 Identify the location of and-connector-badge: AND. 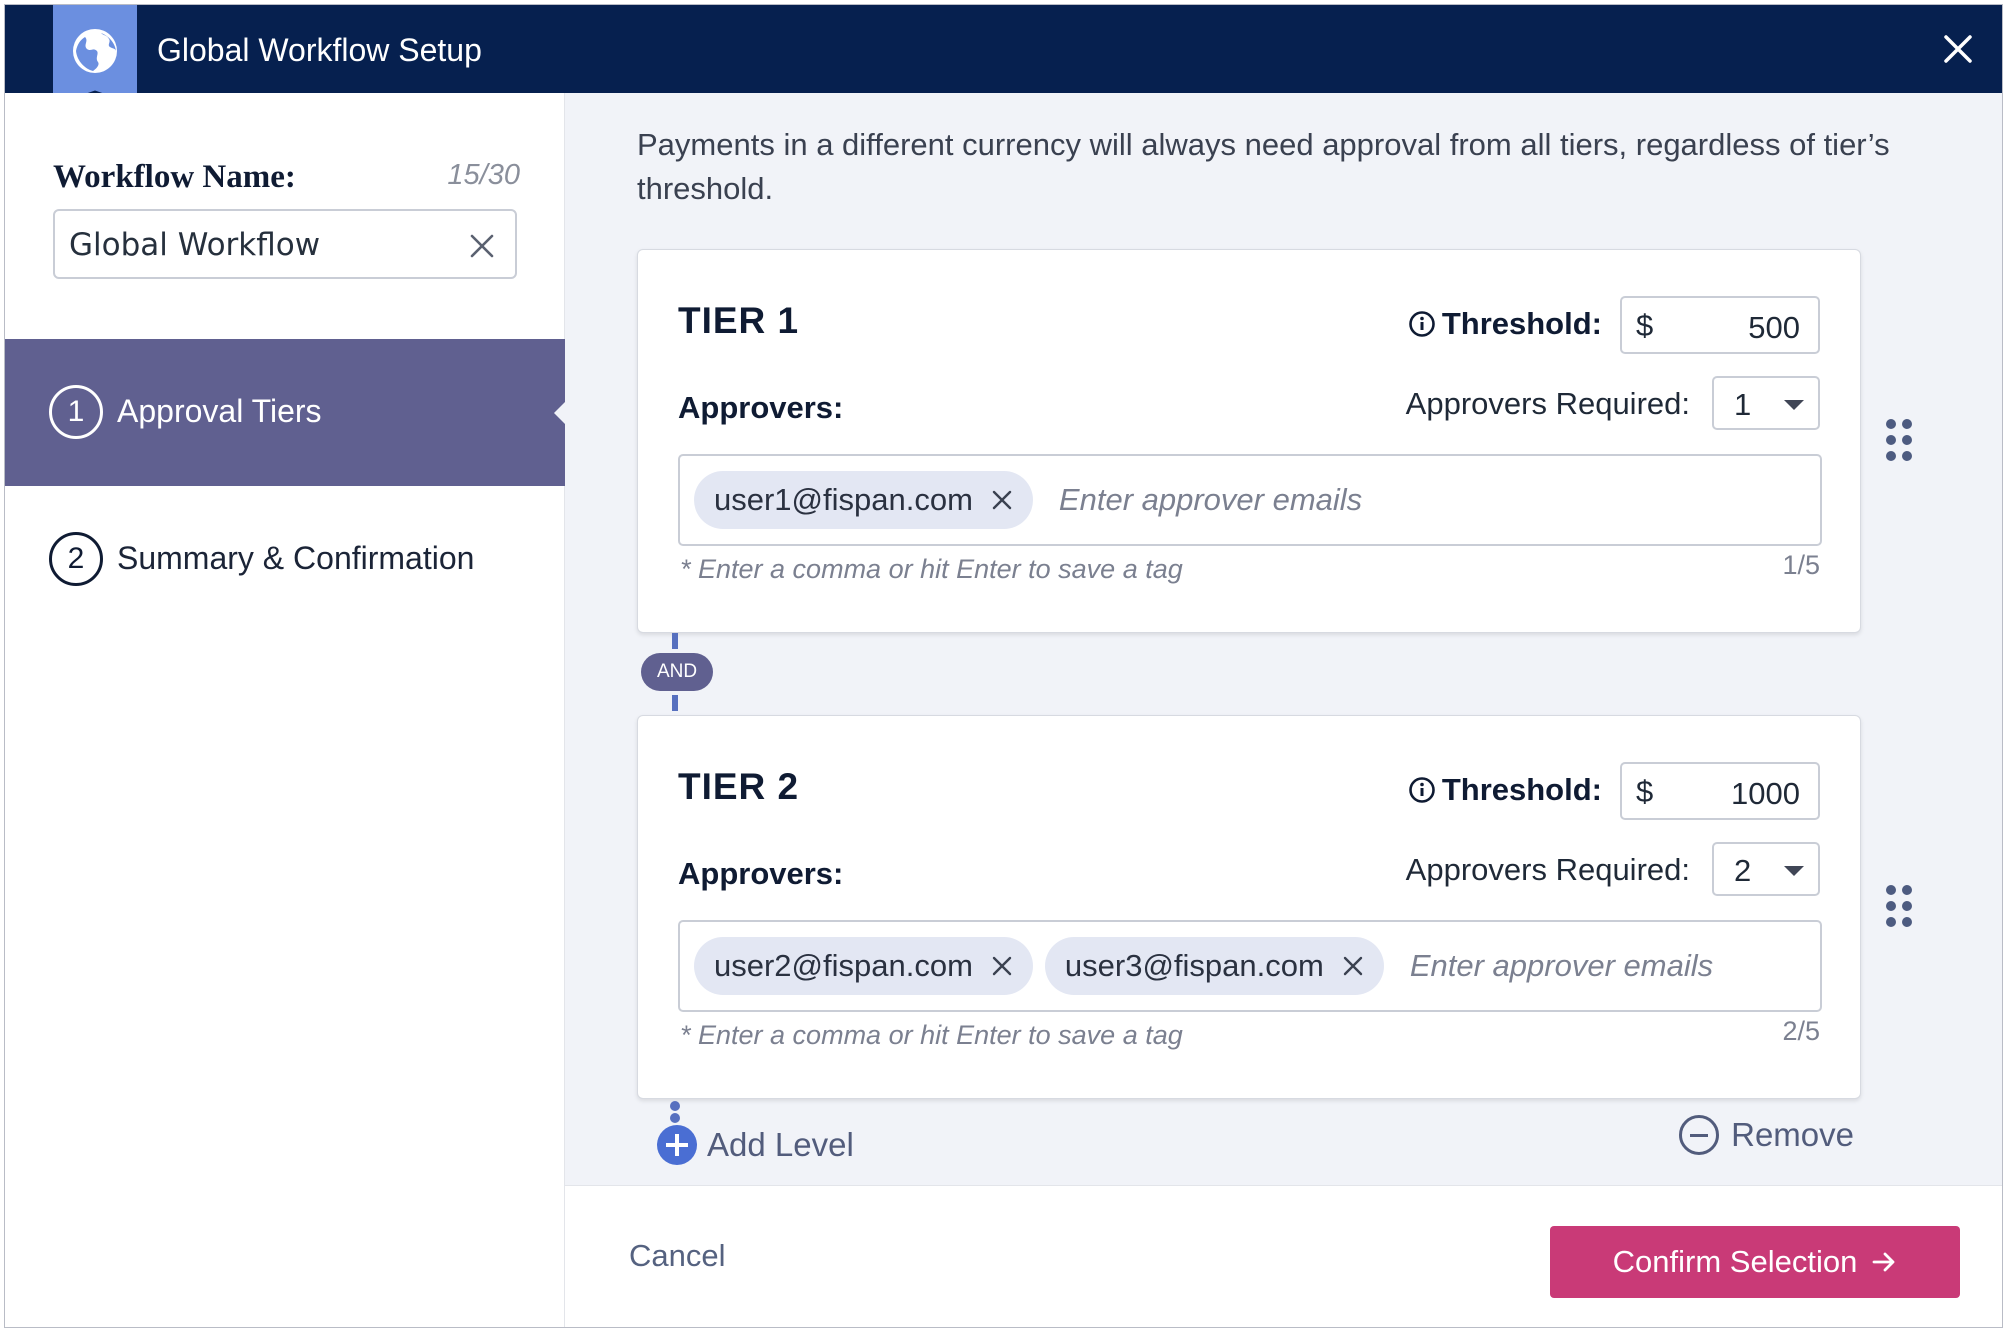
(677, 672).